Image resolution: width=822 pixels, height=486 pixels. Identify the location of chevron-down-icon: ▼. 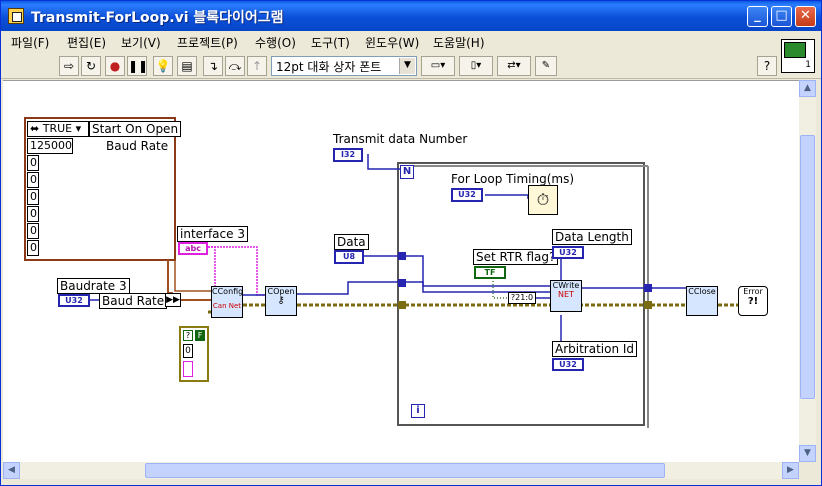
(407, 66).